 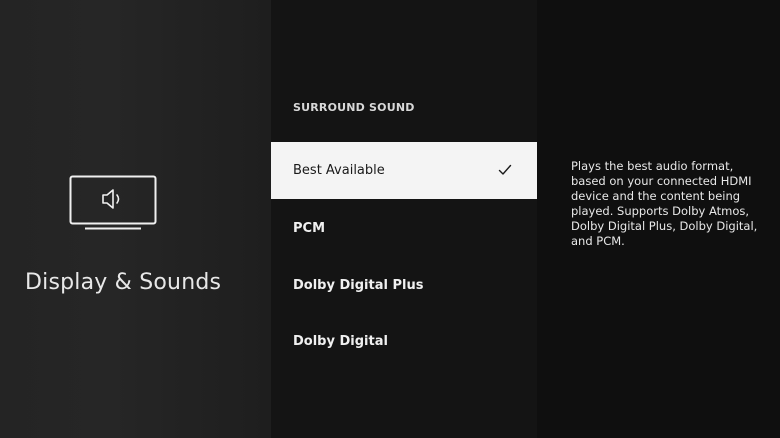 What do you see at coordinates (309, 228) in the screenshot?
I see `option-label: PCM` at bounding box center [309, 228].